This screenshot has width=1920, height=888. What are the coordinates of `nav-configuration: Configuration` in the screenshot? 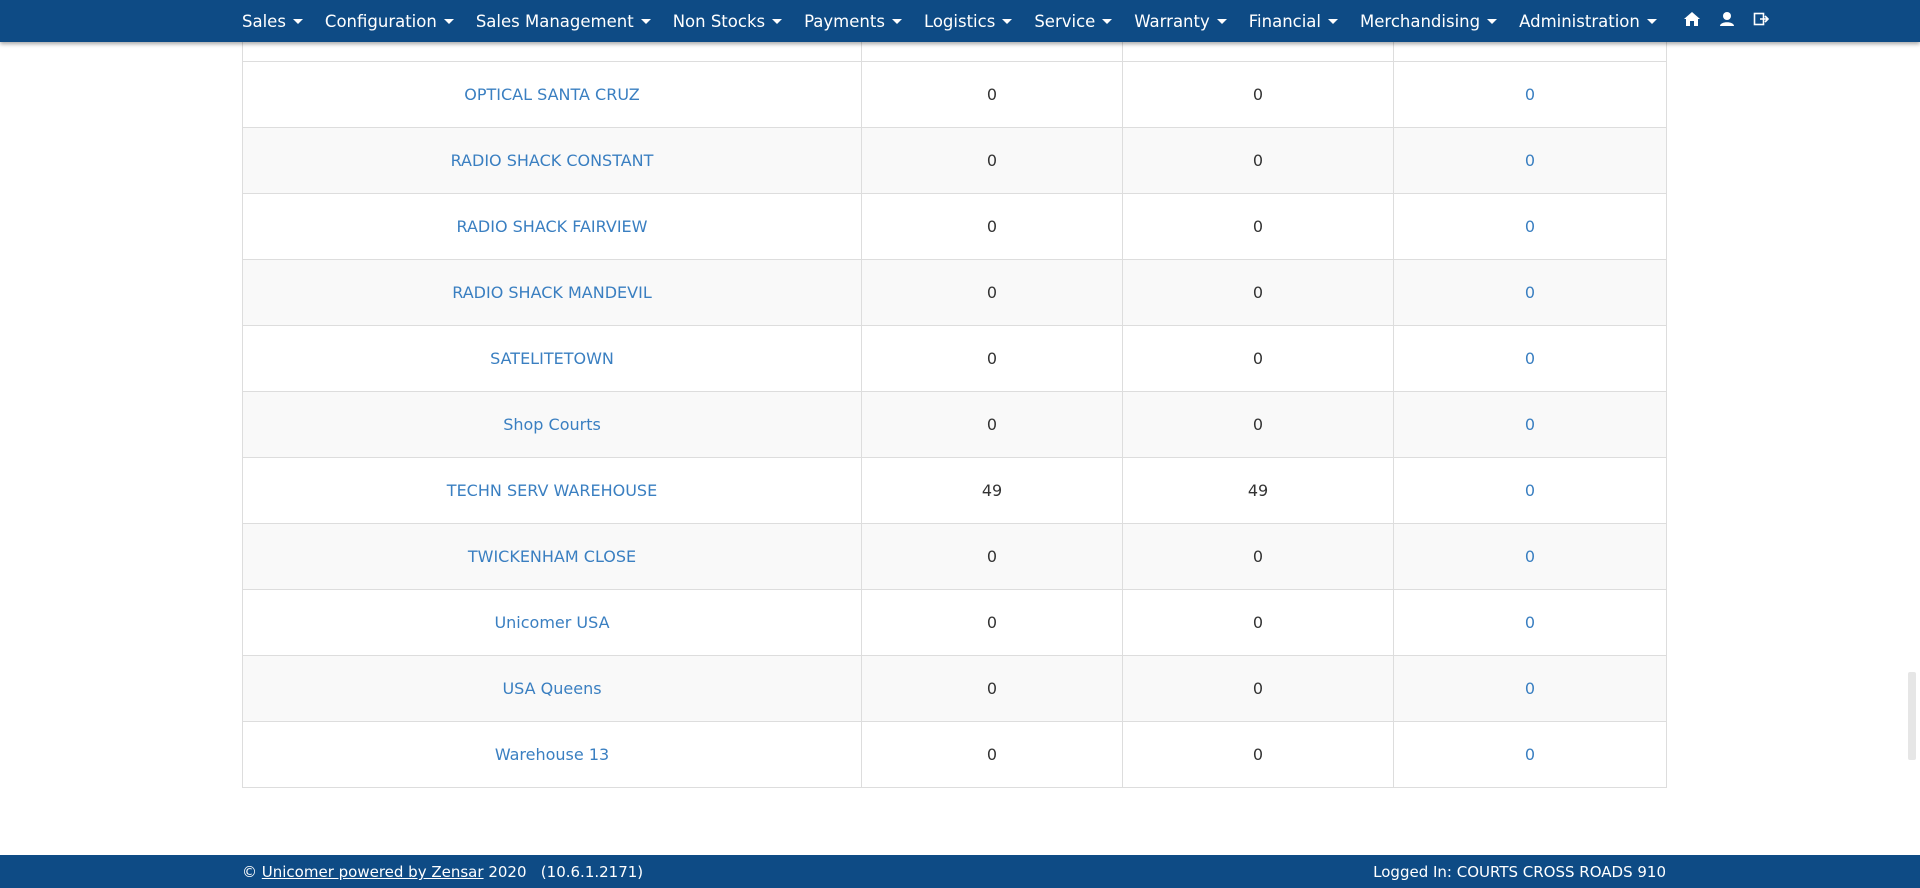 It's located at (389, 21).